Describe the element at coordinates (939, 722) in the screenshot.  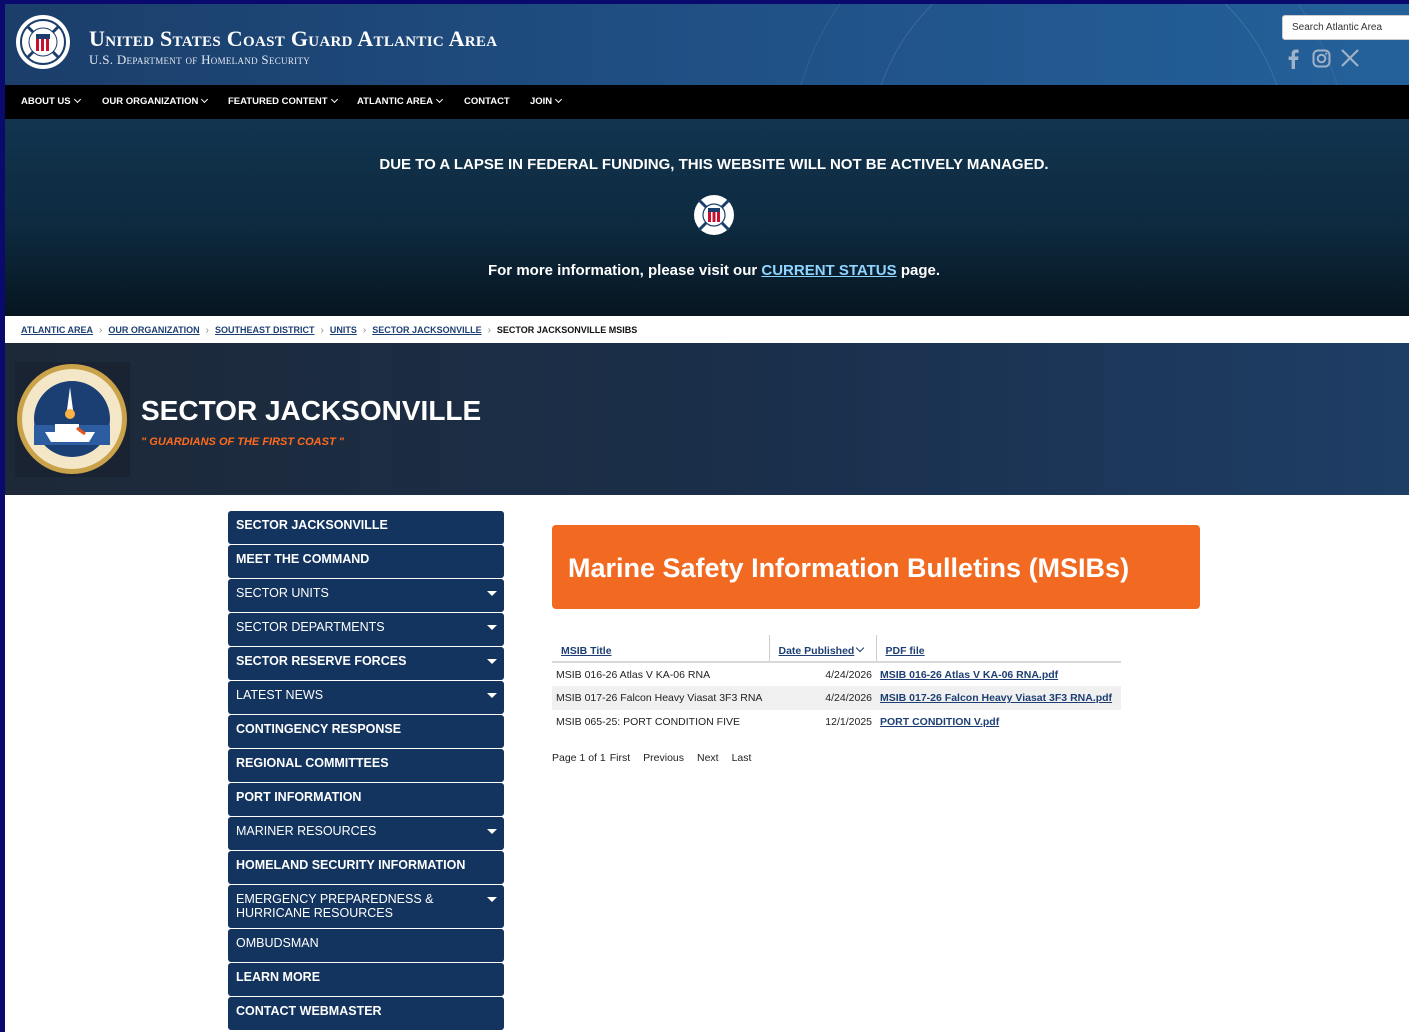
I see `pdf-link: PORT CONDITION V.pdf` at that location.